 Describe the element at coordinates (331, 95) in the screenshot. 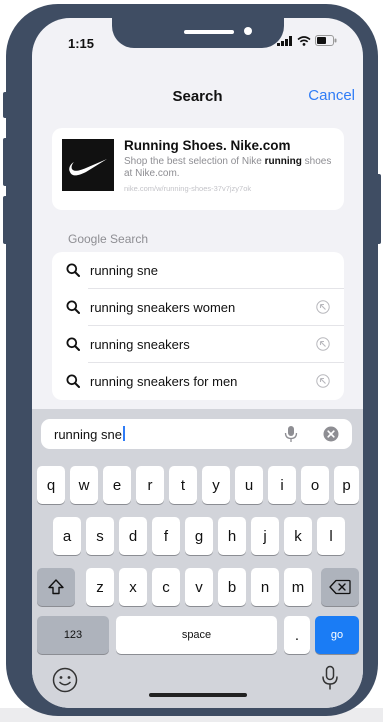

I see `cancel-button: Cancel` at that location.